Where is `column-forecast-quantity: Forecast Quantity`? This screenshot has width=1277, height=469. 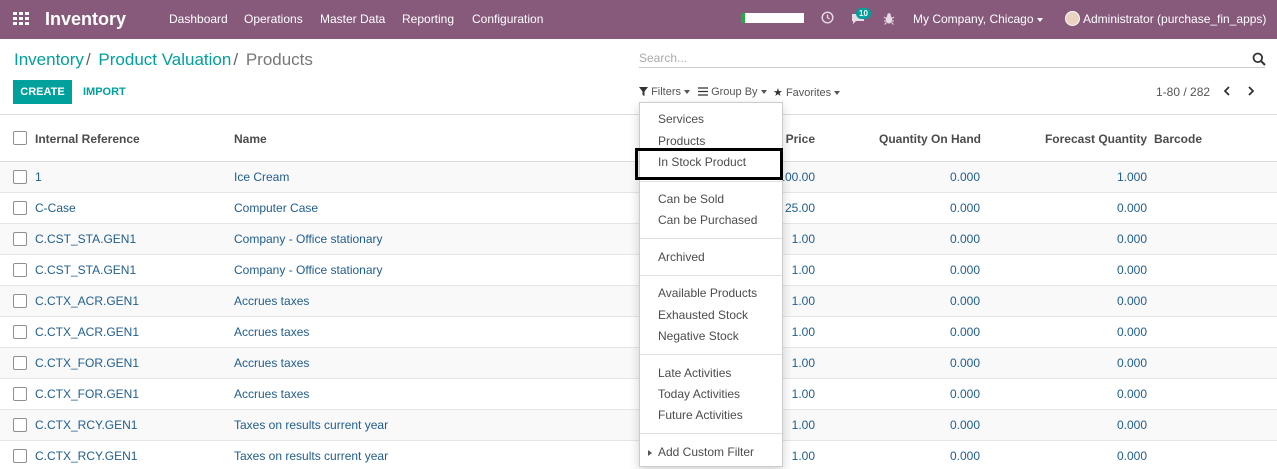
column-forecast-quantity: Forecast Quantity is located at coordinates (1087, 139).